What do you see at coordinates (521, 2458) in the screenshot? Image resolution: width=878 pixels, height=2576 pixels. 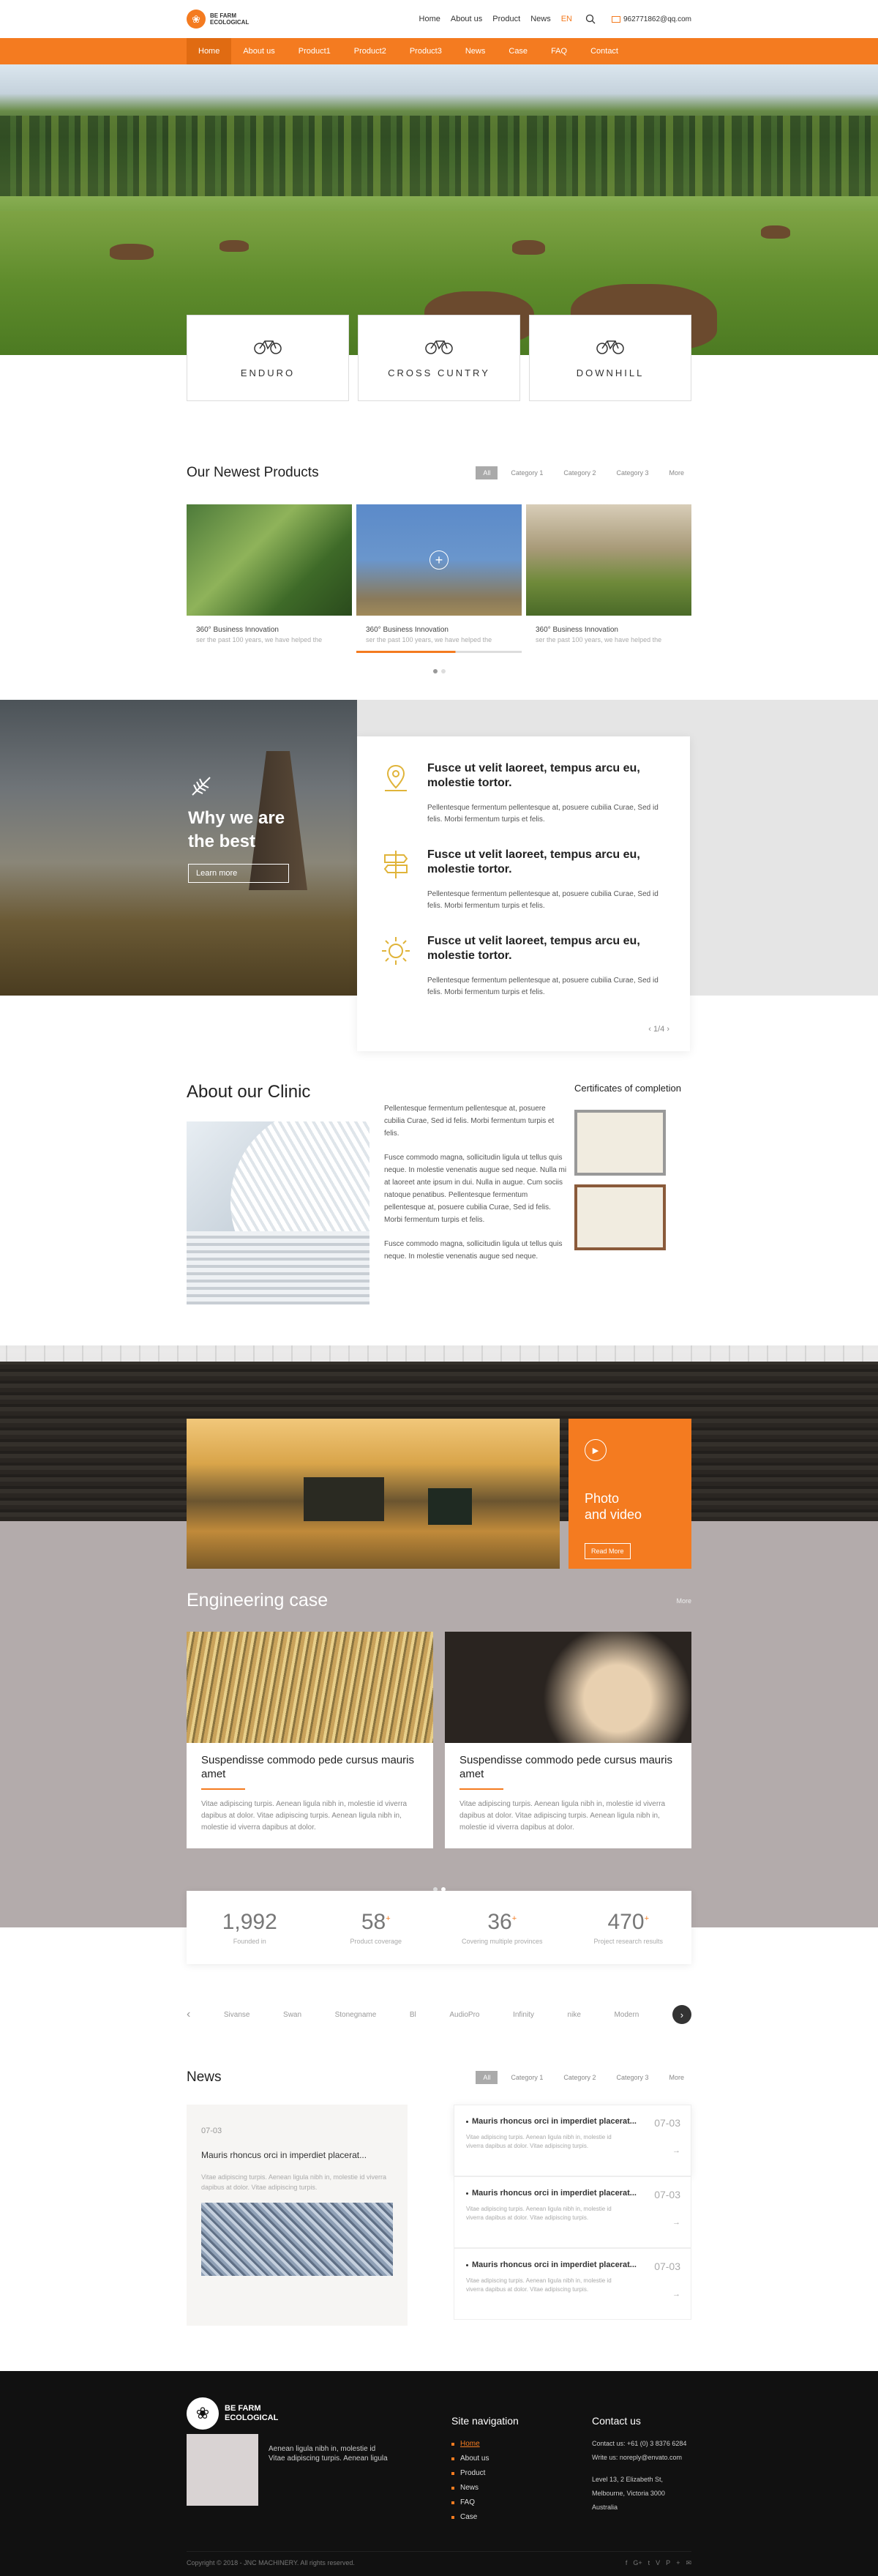 I see `footer-nav-about: About us` at bounding box center [521, 2458].